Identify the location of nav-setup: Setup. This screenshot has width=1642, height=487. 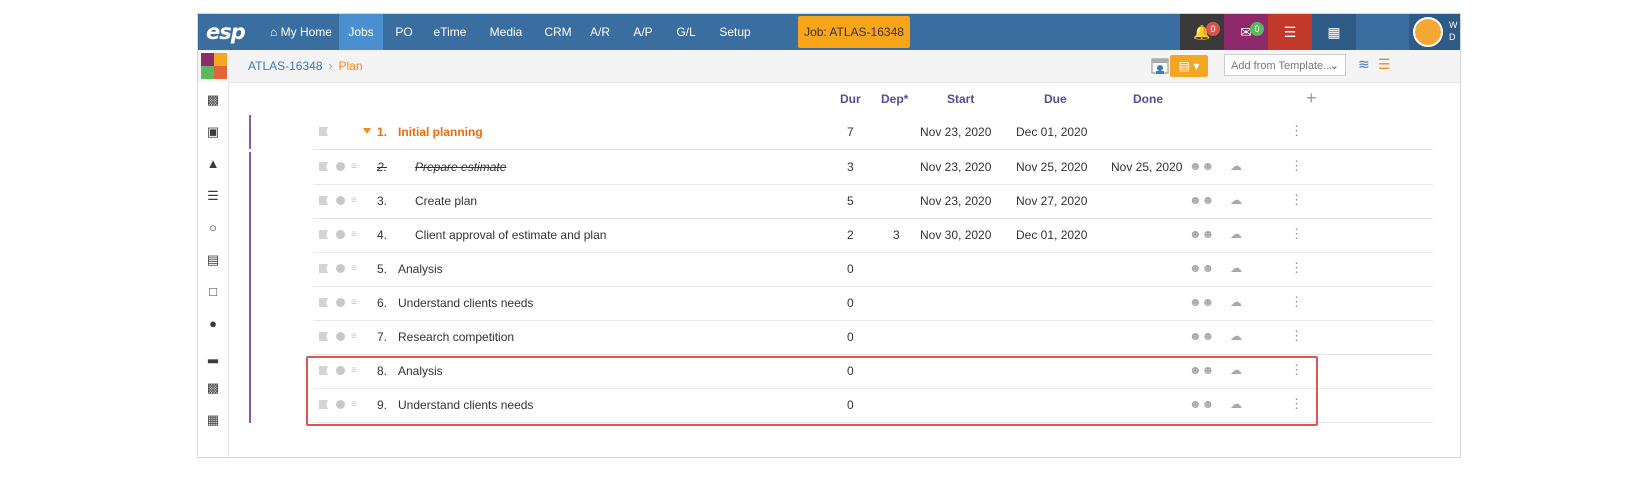
(735, 32).